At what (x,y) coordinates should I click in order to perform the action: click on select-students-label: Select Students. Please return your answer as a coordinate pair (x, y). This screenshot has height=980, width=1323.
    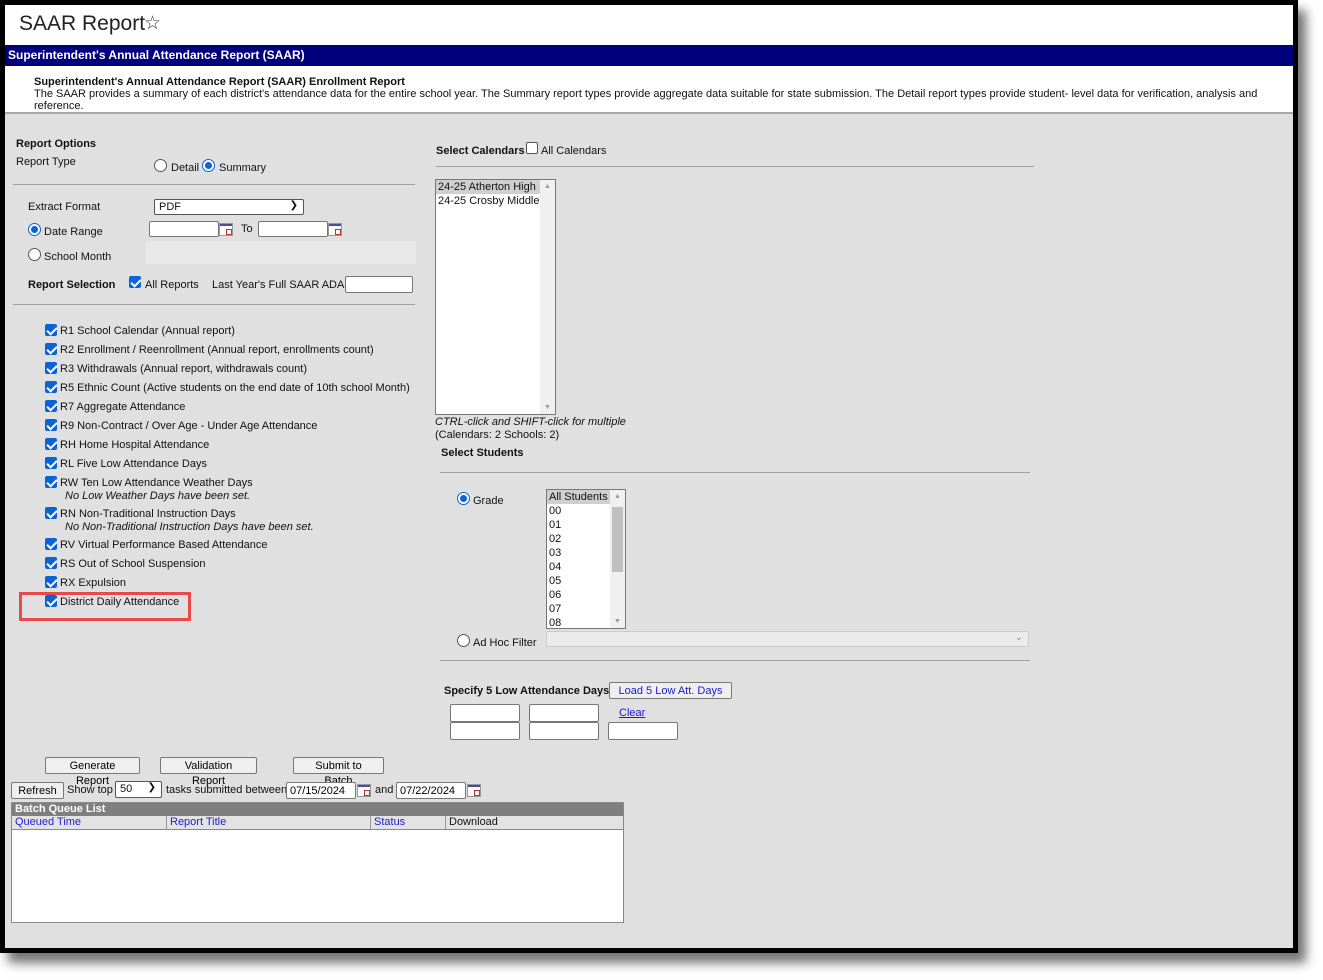
    Looking at the image, I should click on (482, 453).